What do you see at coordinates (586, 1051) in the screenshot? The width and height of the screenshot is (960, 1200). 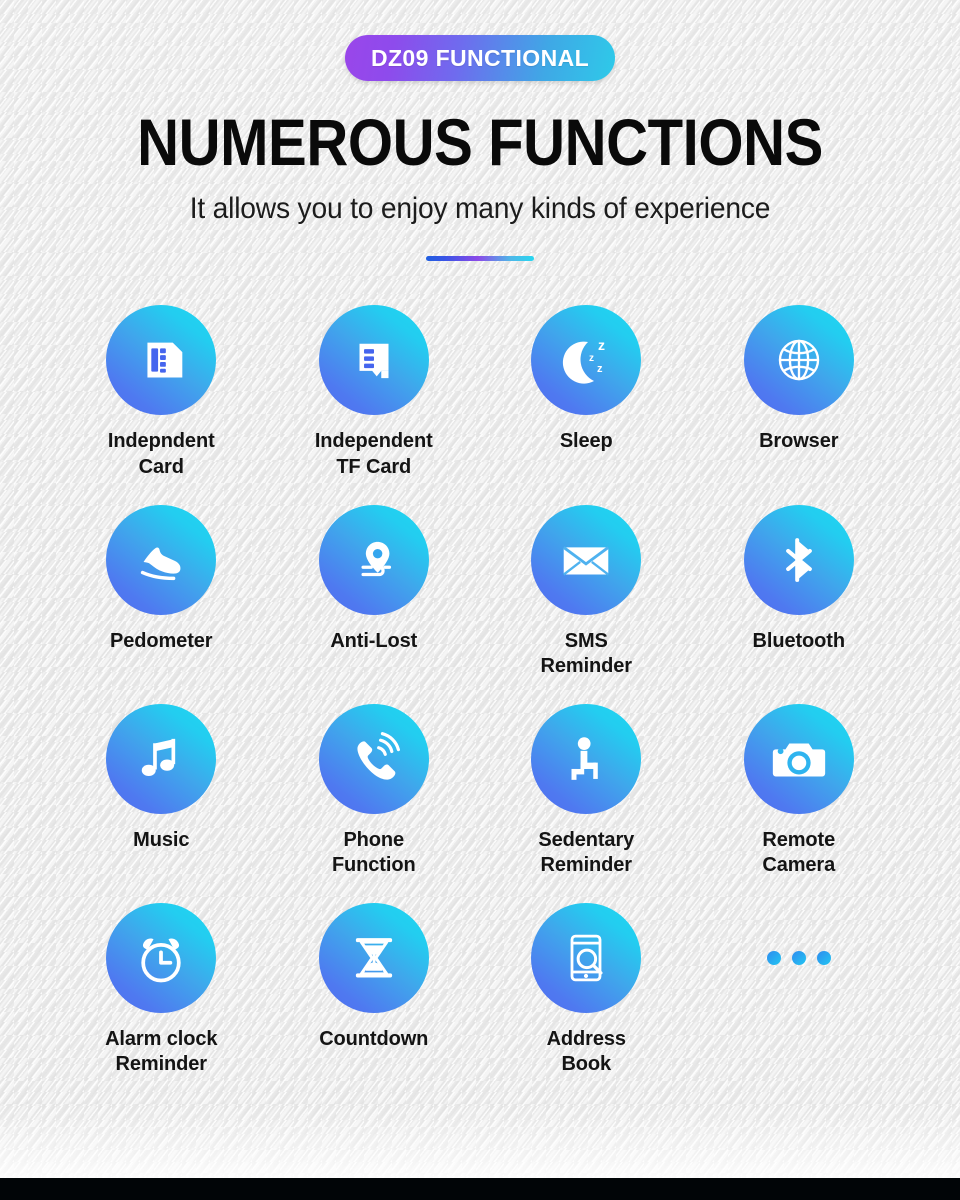 I see `feature-label: Address Book` at bounding box center [586, 1051].